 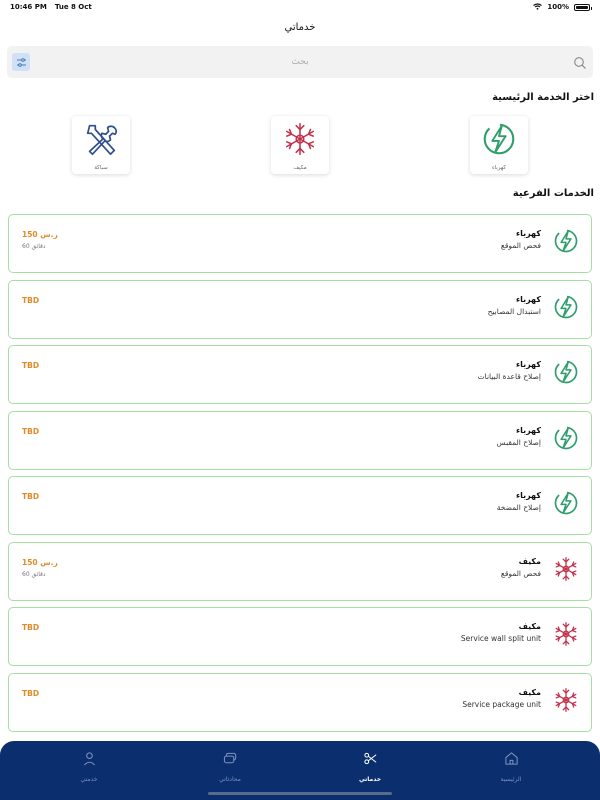 I want to click on home-indicator, so click(x=300, y=793).